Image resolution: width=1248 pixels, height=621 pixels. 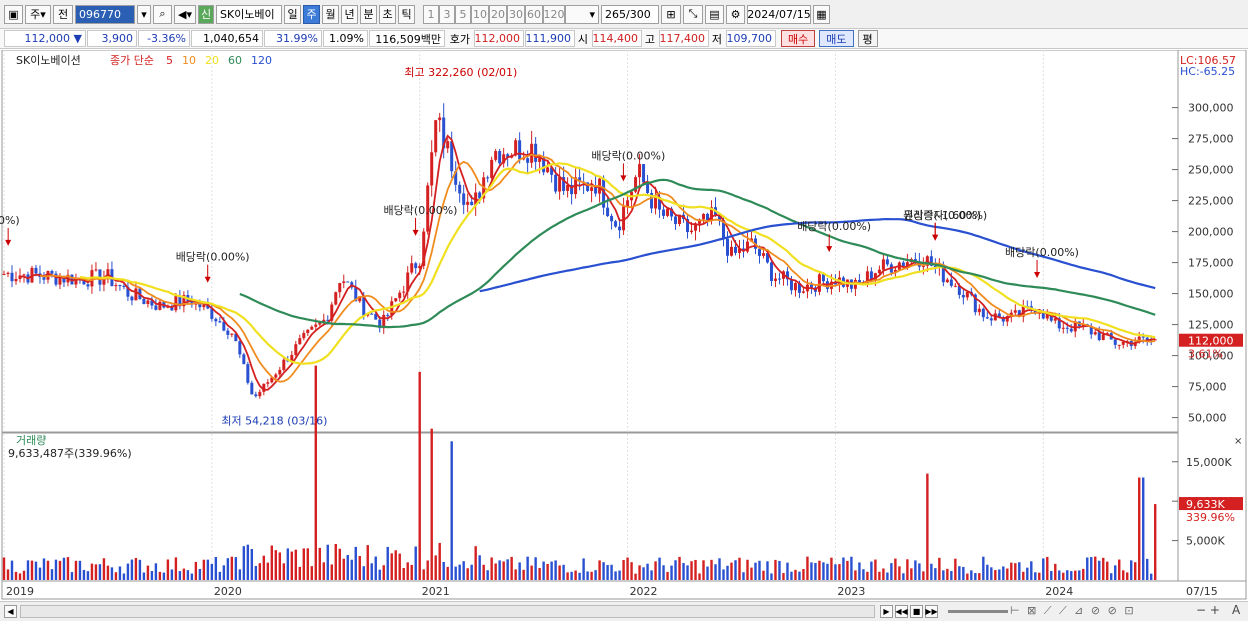 What do you see at coordinates (480, 14) in the screenshot?
I see `minute-tab: 10` at bounding box center [480, 14].